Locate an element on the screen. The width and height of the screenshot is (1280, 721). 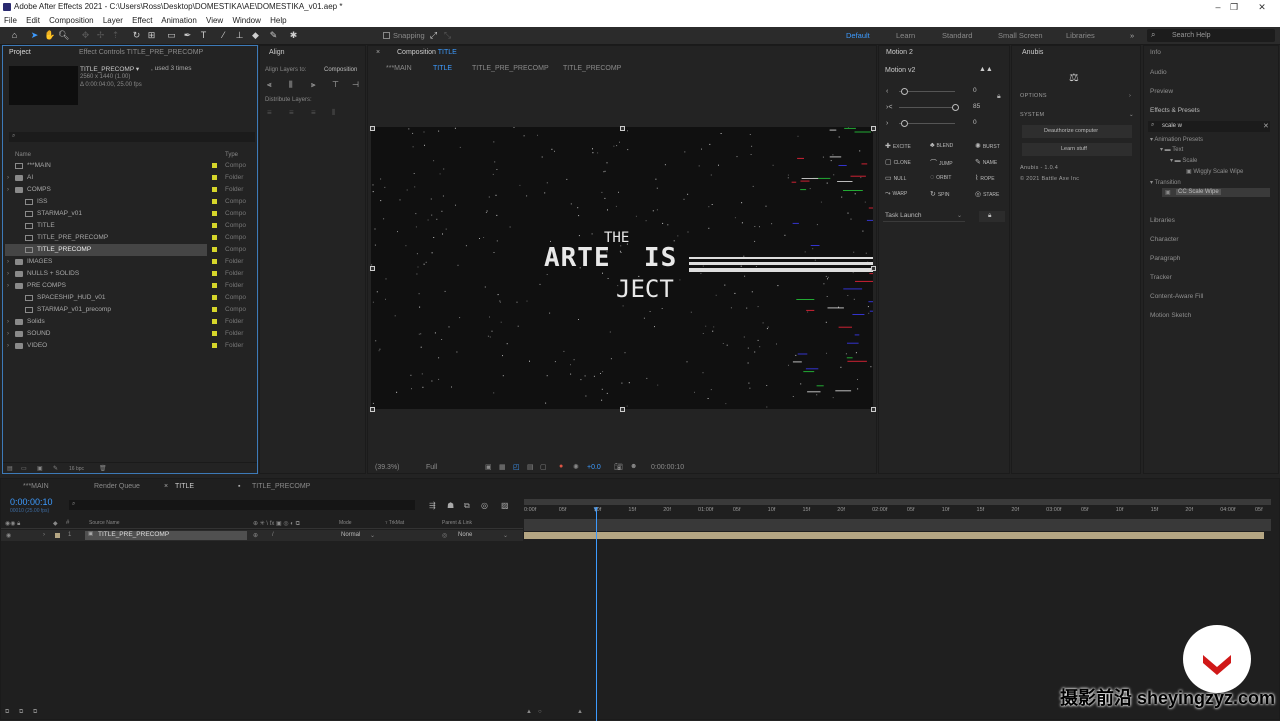
timeline-search-input: ⌕ is located at coordinates (242, 505).